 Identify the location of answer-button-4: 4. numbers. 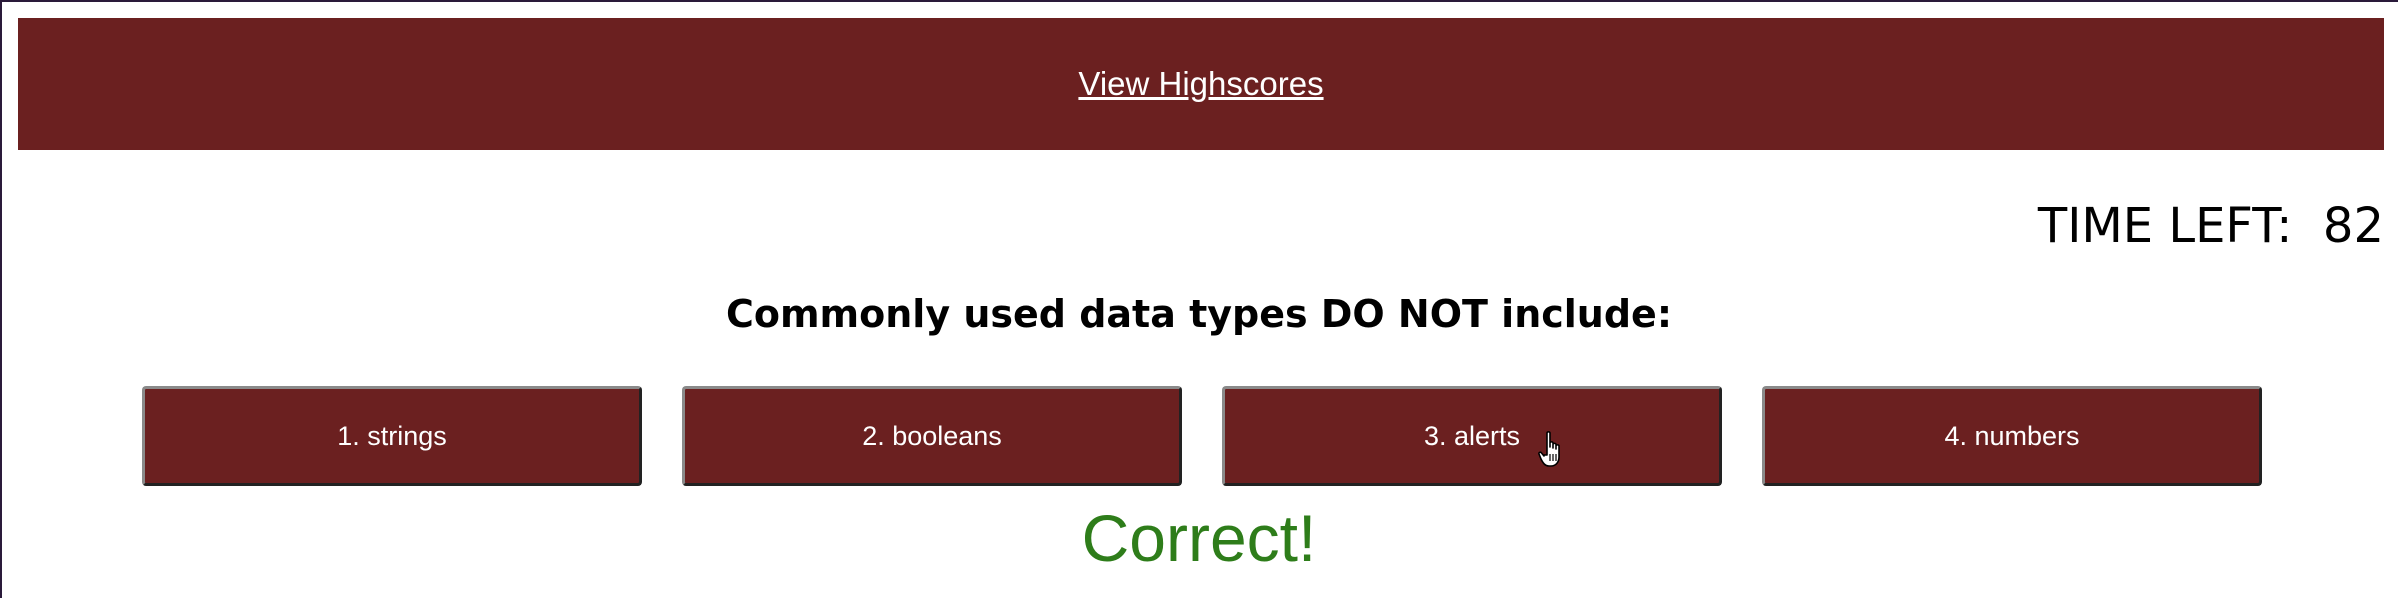
(2012, 436).